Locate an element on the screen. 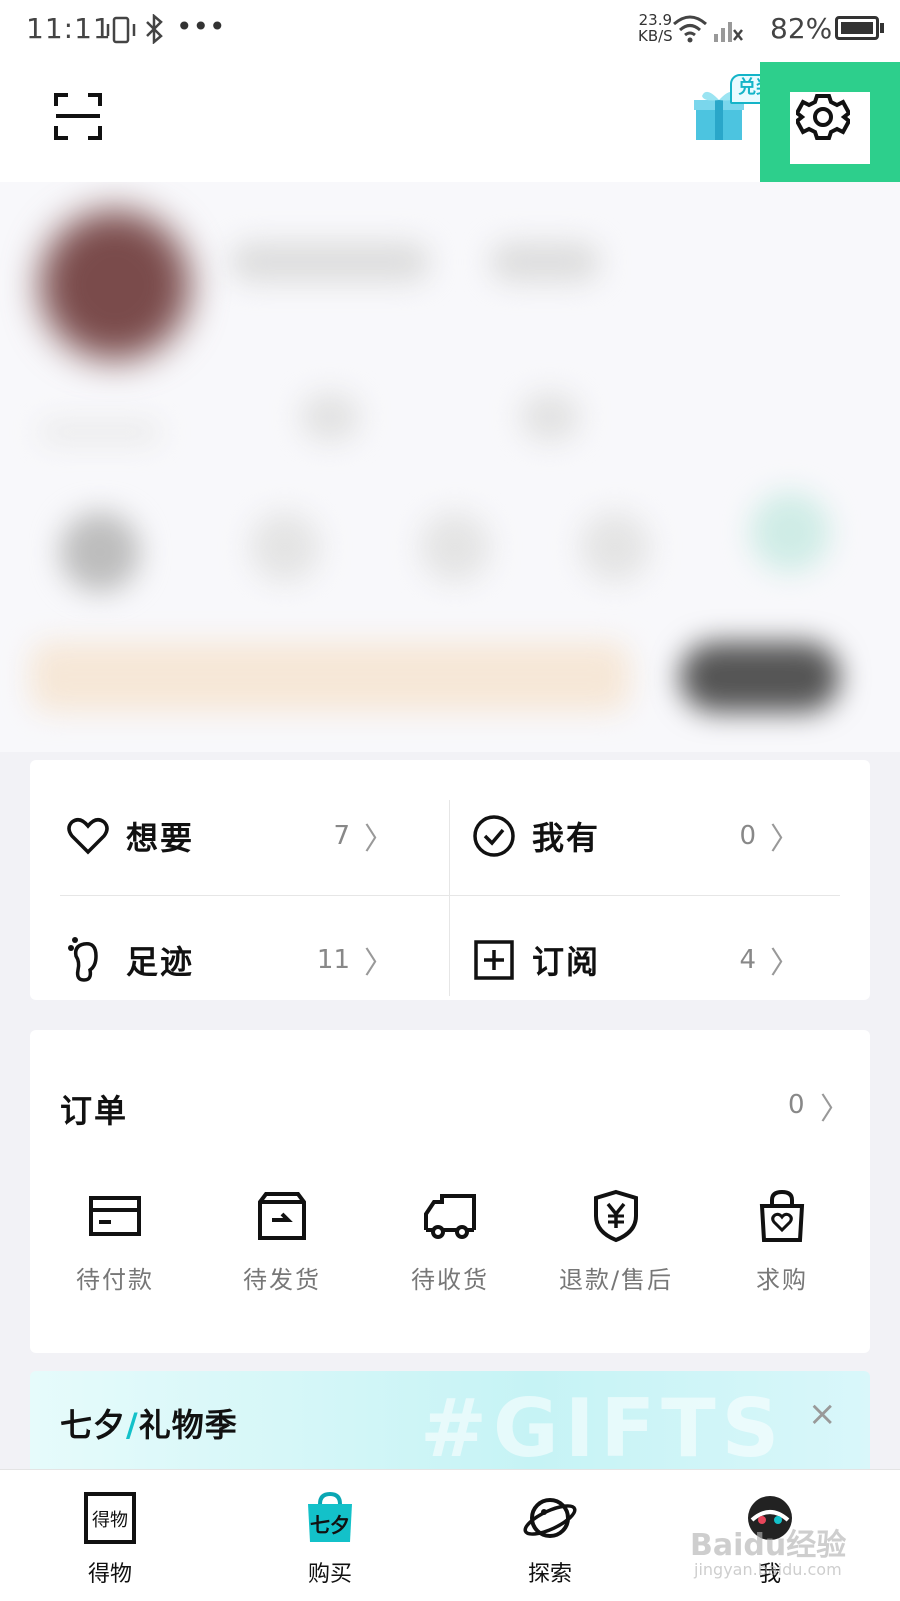 This screenshot has width=900, height=1601. watermark: Baidu经验 is located at coordinates (768, 1545).